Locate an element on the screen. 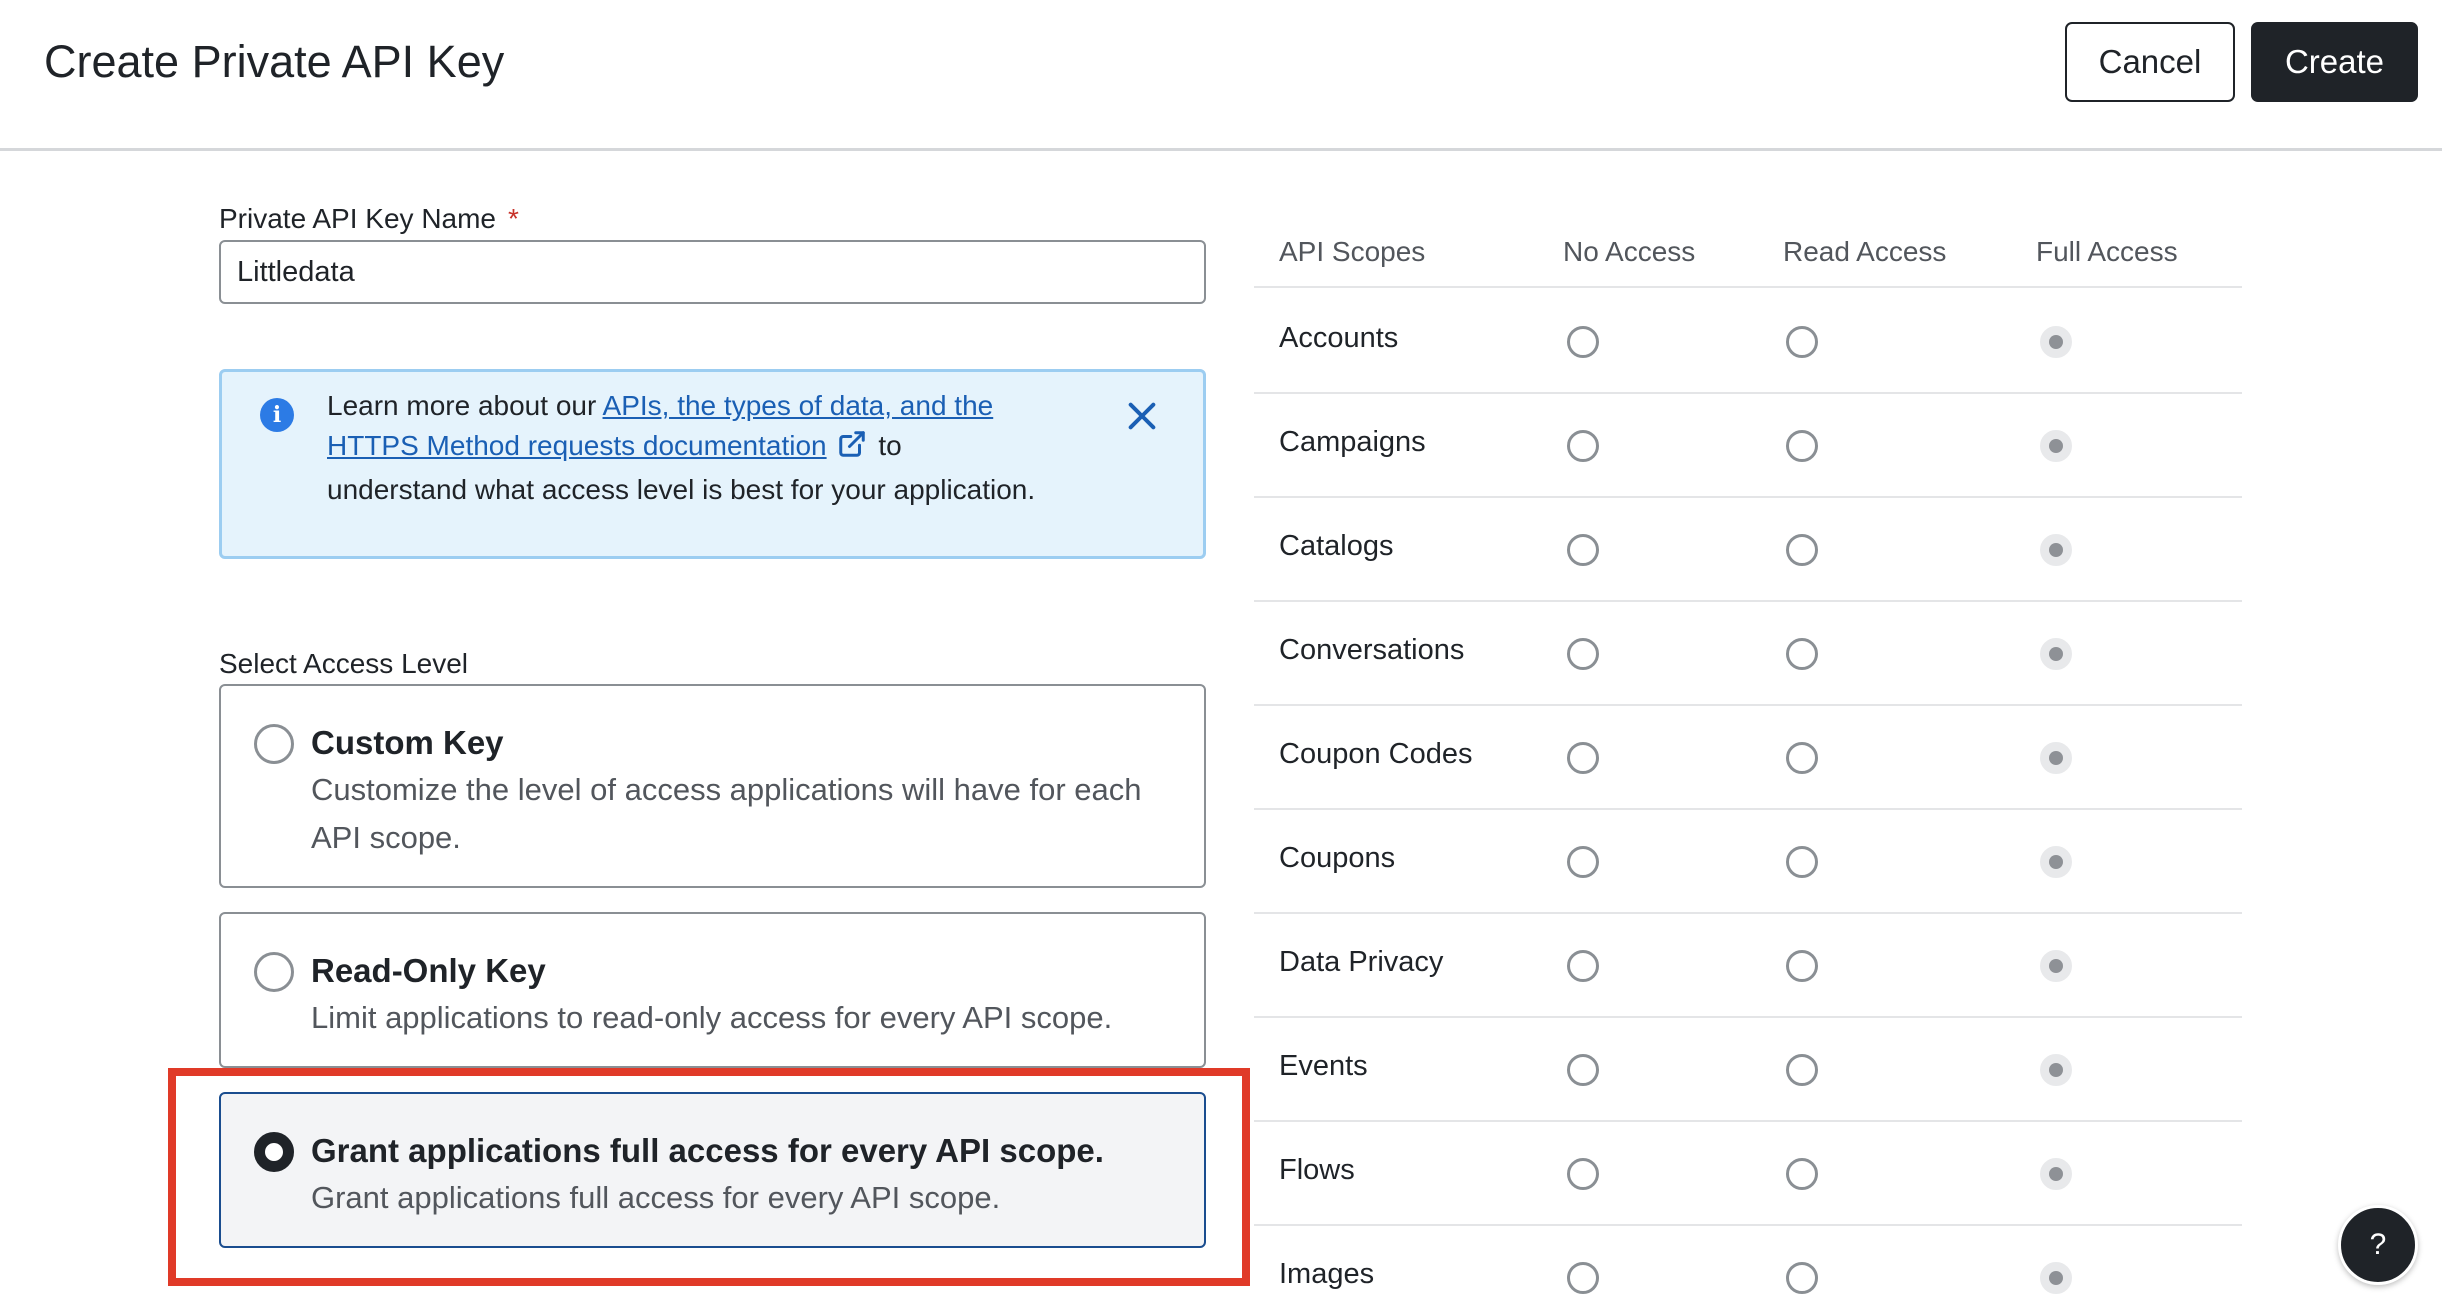  column-header-api-scopes: API Scopes is located at coordinates (1352, 251).